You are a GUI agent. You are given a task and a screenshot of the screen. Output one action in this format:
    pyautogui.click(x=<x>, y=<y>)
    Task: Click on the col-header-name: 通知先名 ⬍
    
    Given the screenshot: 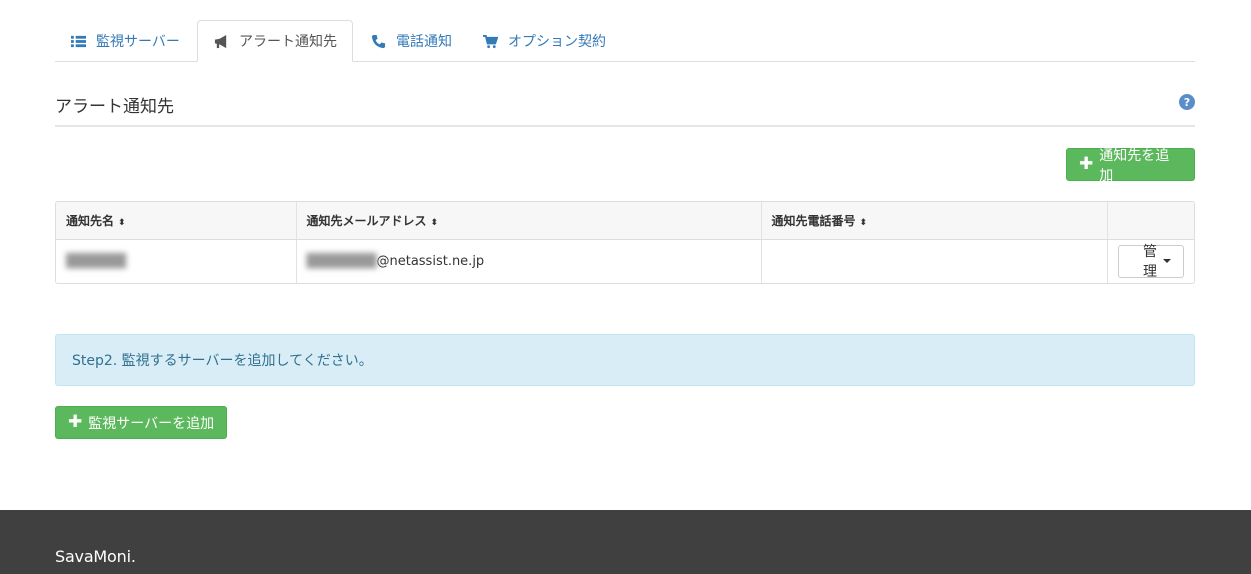 What is the action you would take?
    pyautogui.click(x=176, y=221)
    